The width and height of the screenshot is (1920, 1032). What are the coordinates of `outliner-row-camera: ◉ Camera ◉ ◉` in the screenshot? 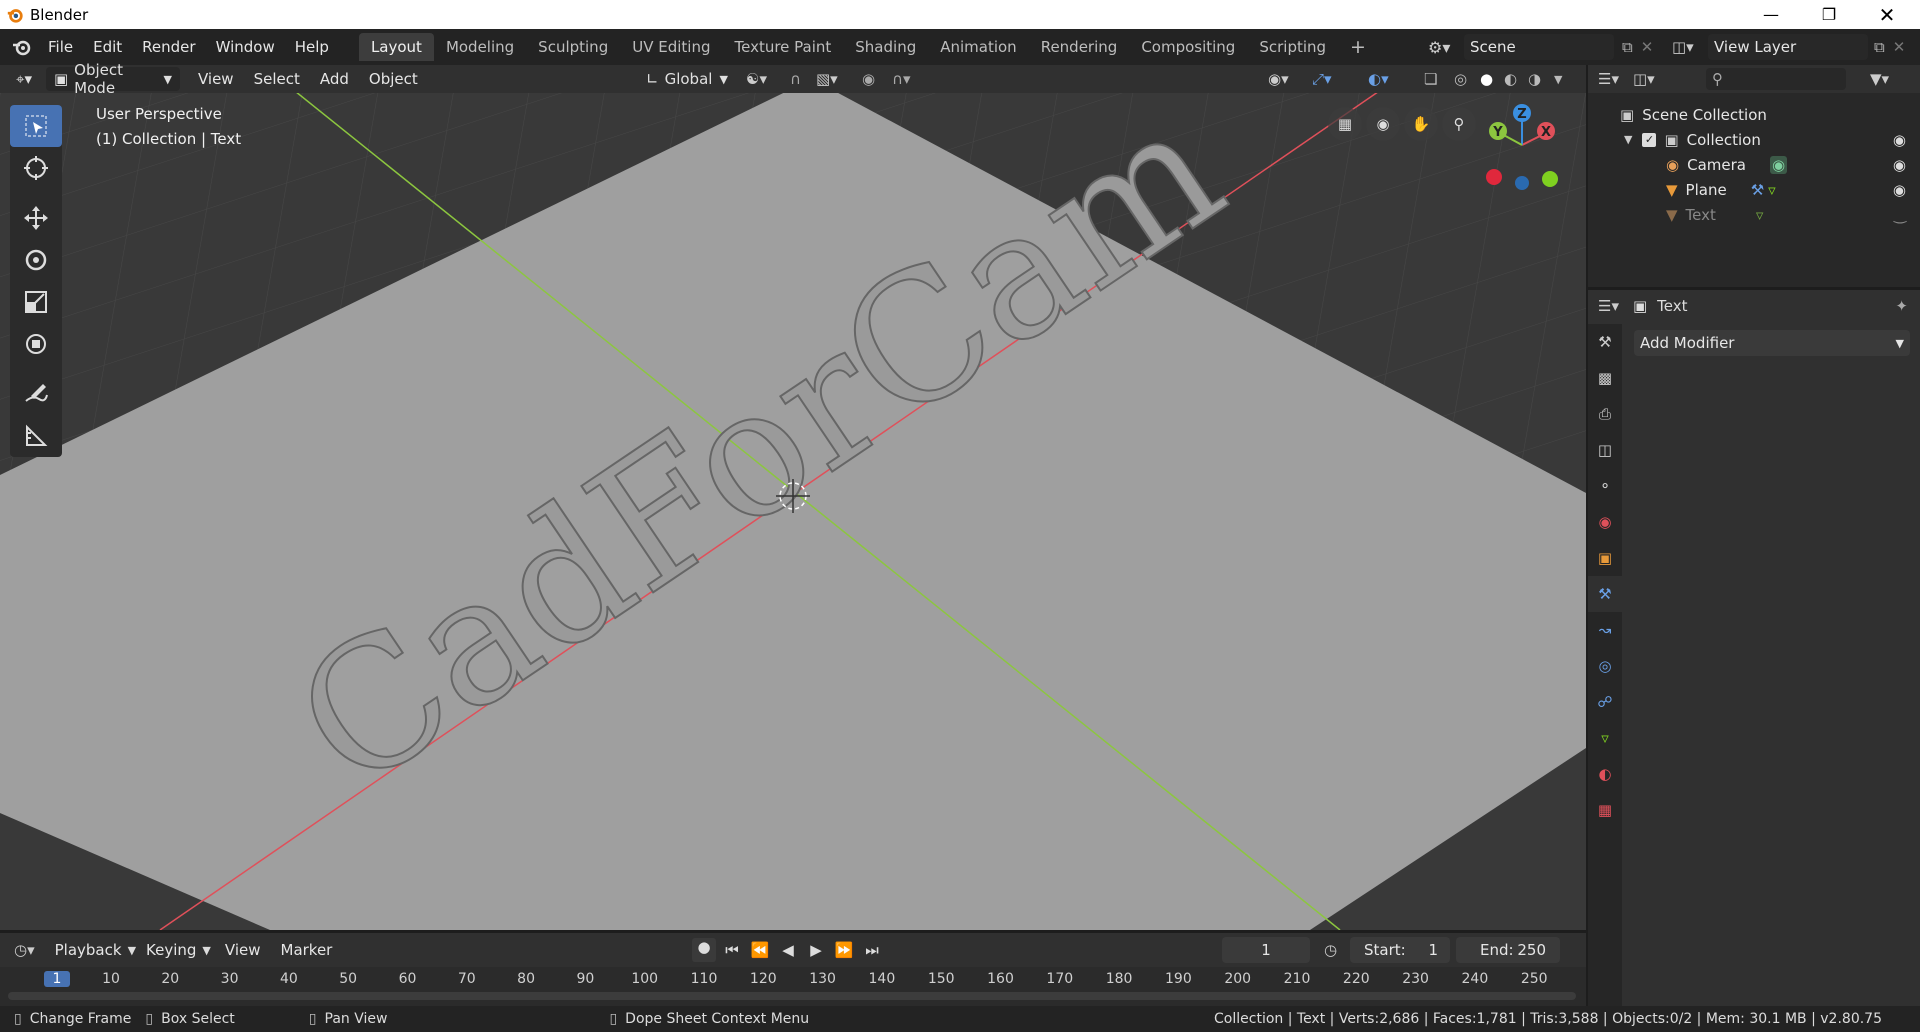 It's located at (1754, 164).